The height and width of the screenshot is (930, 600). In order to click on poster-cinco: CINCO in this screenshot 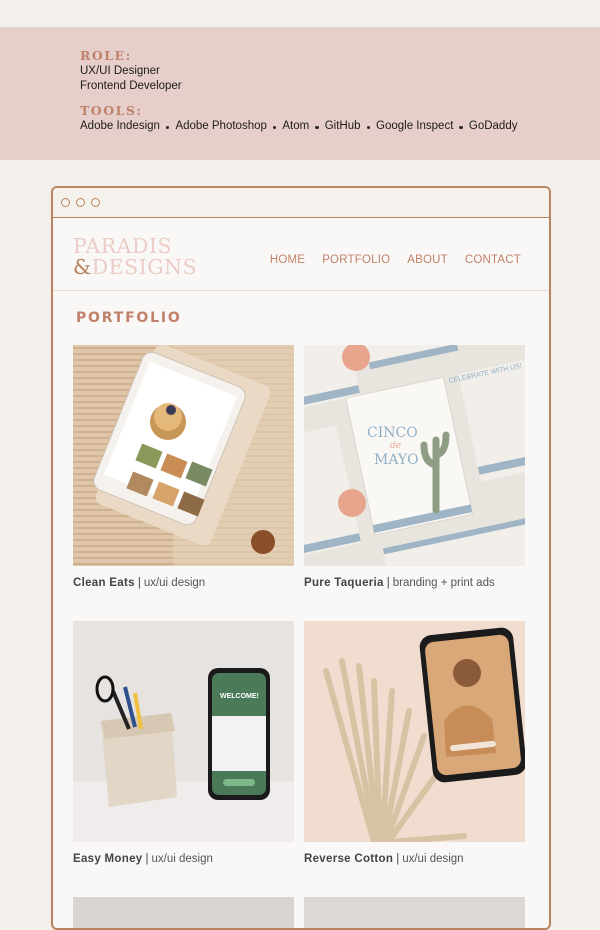, I will do `click(392, 433)`.